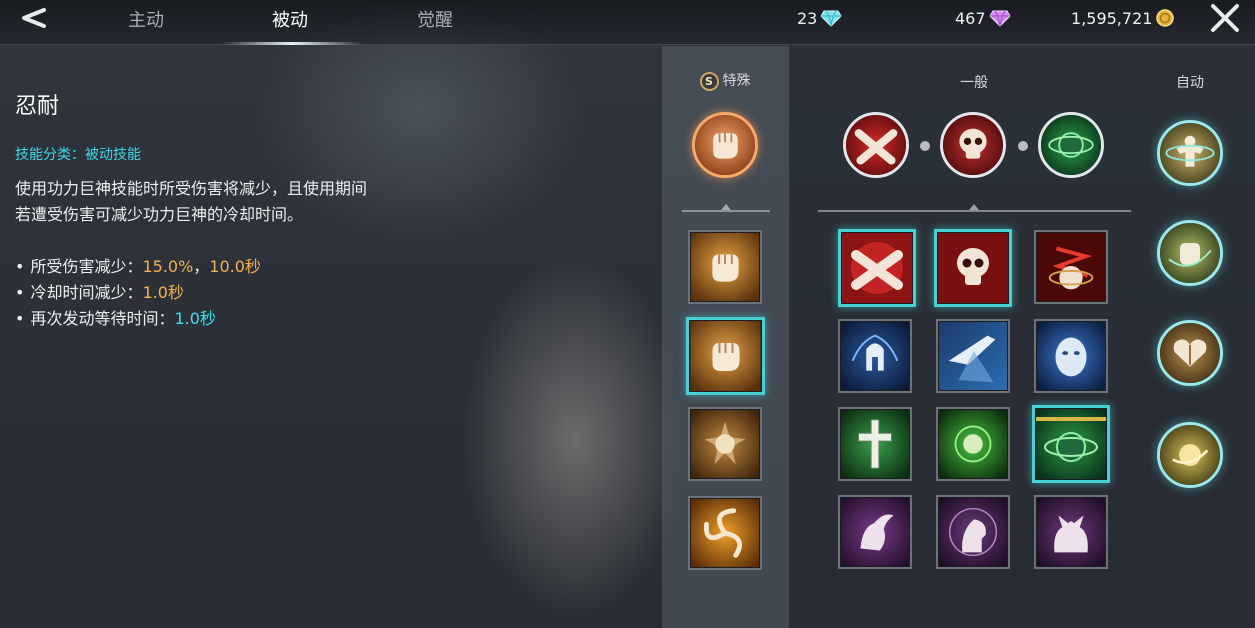 Image resolution: width=1255 pixels, height=628 pixels. I want to click on general-skill-cross, so click(875, 444).